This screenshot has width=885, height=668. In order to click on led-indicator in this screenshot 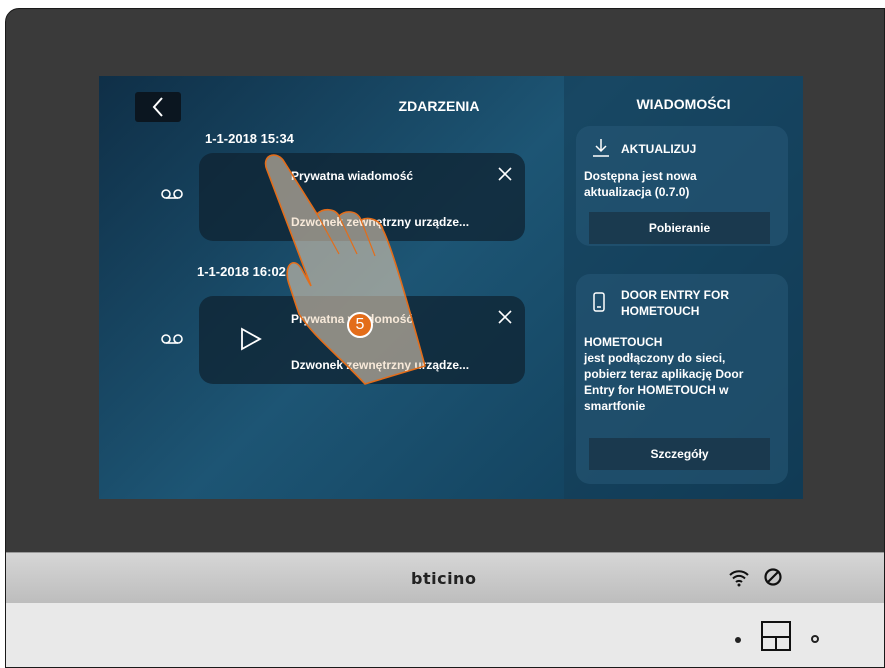, I will do `click(738, 640)`.